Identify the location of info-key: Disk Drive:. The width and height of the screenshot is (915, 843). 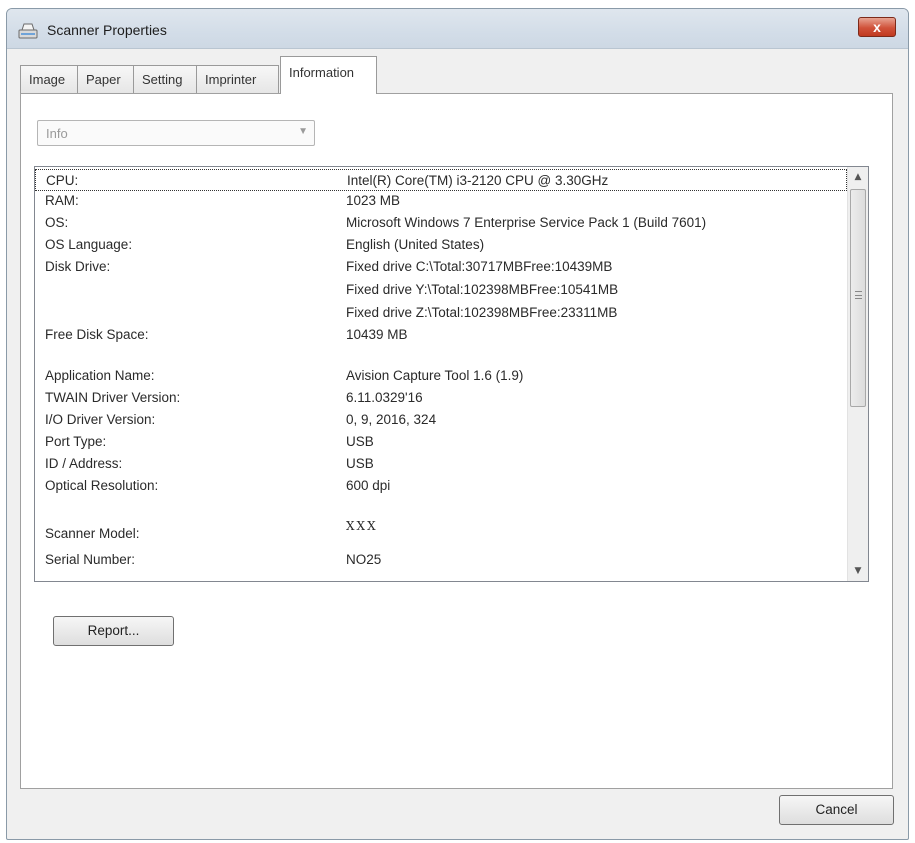
(78, 266).